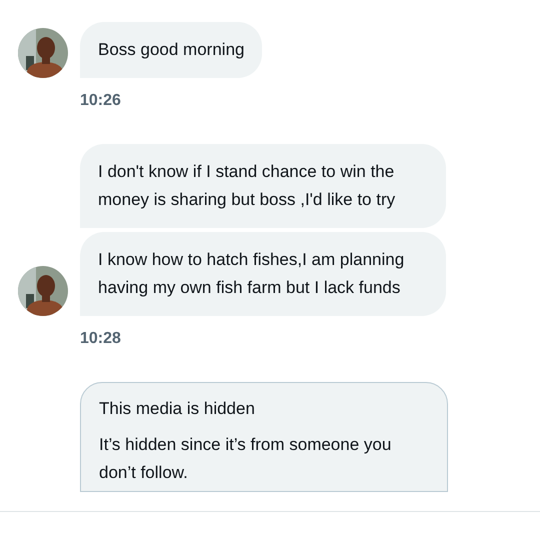 The width and height of the screenshot is (540, 540). What do you see at coordinates (263, 274) in the screenshot?
I see `message-bubble: I know how to hatch fishes,I am planning having my own fish farm but I lack funds` at bounding box center [263, 274].